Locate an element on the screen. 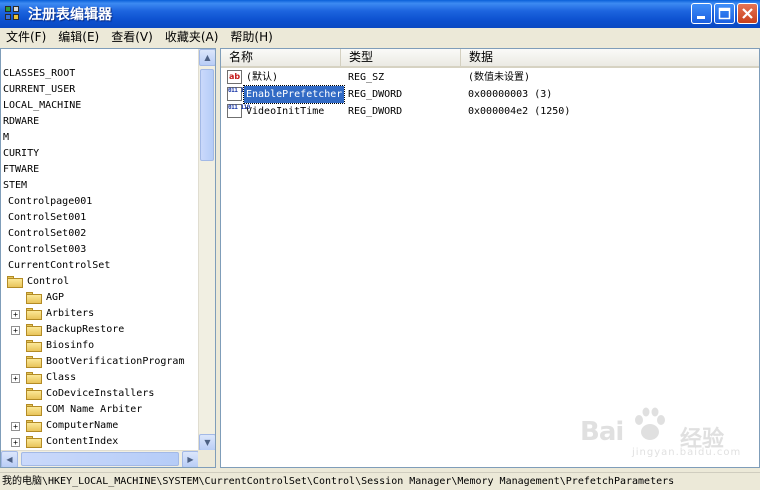 The image size is (760, 490). maximize-icon is located at coordinates (724, 13).